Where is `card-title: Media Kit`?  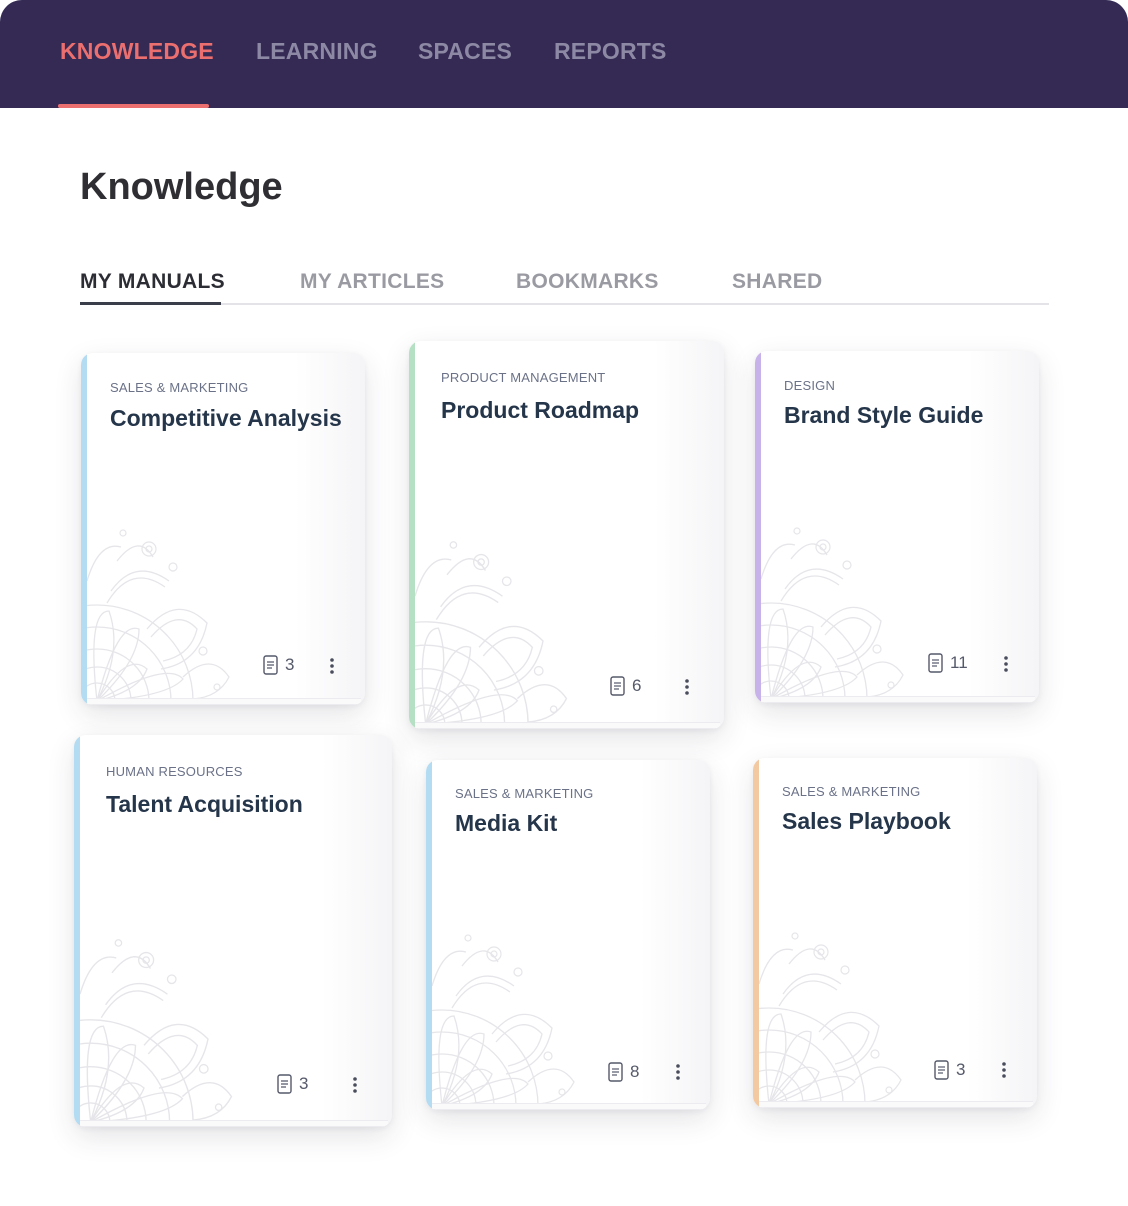
card-title: Media Kit is located at coordinates (506, 823).